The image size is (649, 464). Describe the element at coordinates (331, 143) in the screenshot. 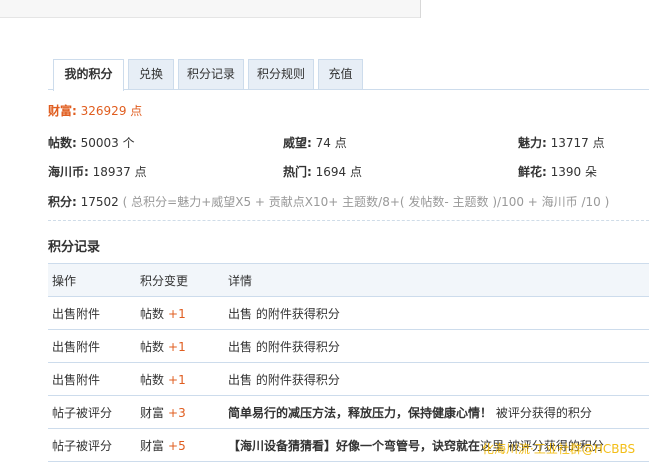

I see `prestige-value: 74 点` at that location.